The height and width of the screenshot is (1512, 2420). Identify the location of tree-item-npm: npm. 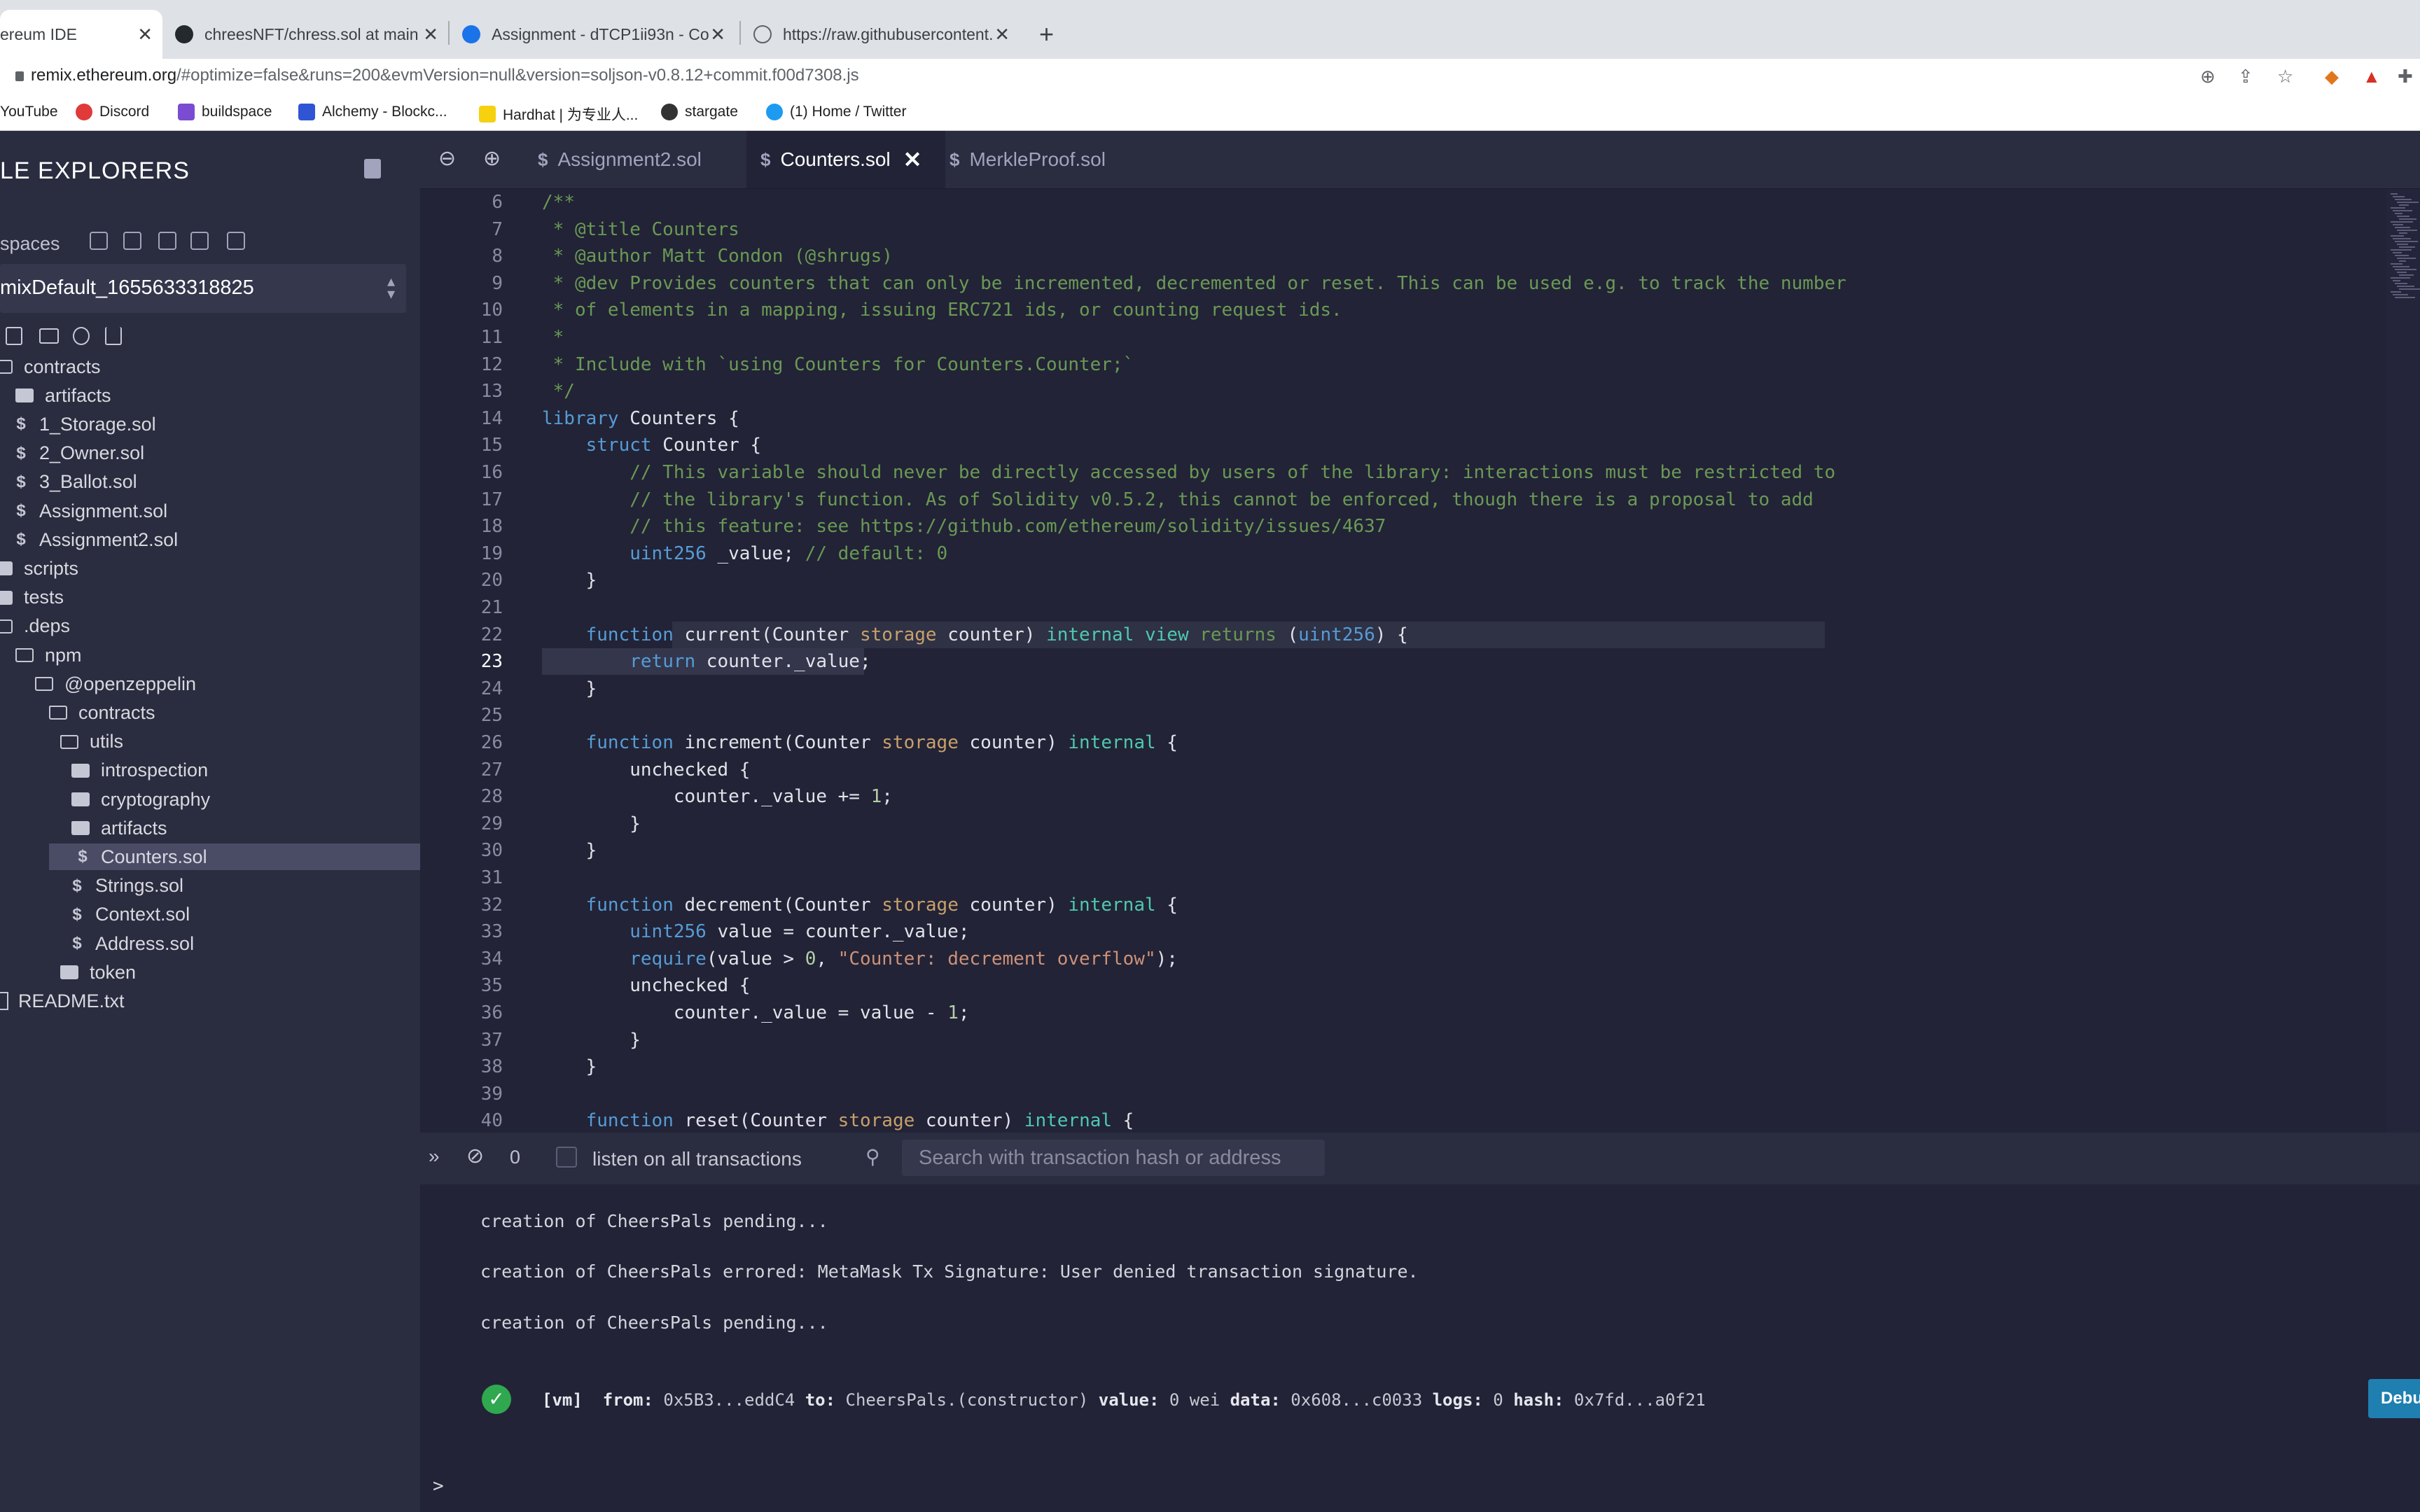
(48, 655).